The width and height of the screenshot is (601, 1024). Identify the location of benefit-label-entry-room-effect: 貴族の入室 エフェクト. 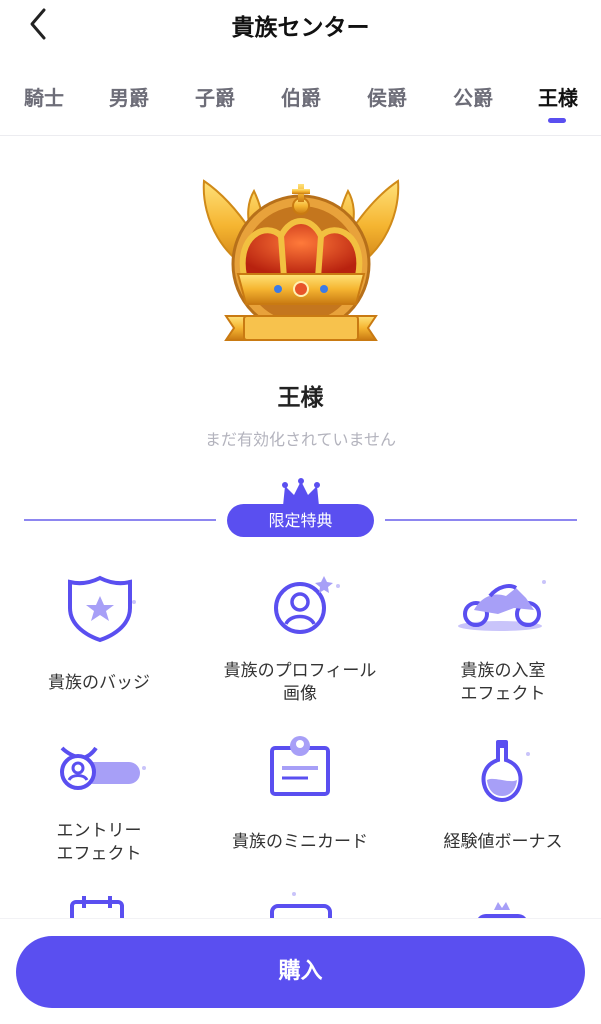
(503, 682).